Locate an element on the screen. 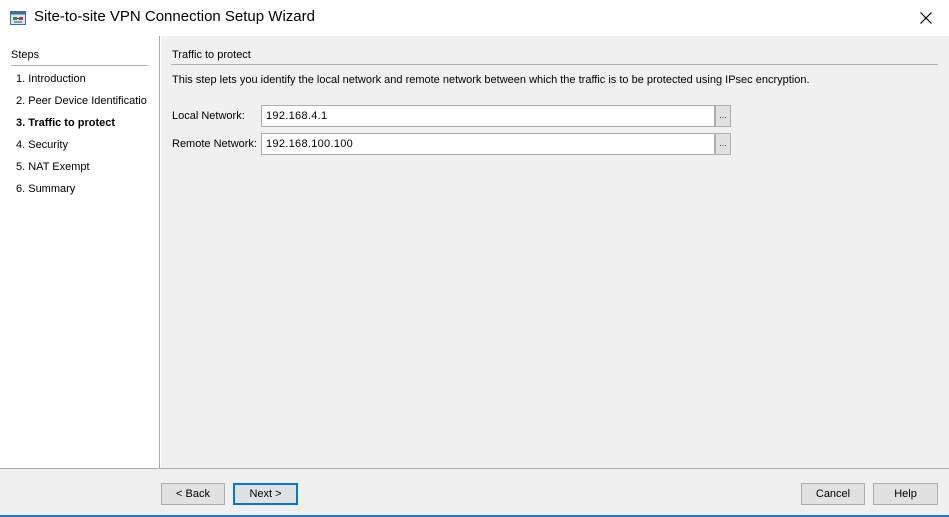 The height and width of the screenshot is (517, 949). remote-network-label: Remote Network: is located at coordinates (214, 144).